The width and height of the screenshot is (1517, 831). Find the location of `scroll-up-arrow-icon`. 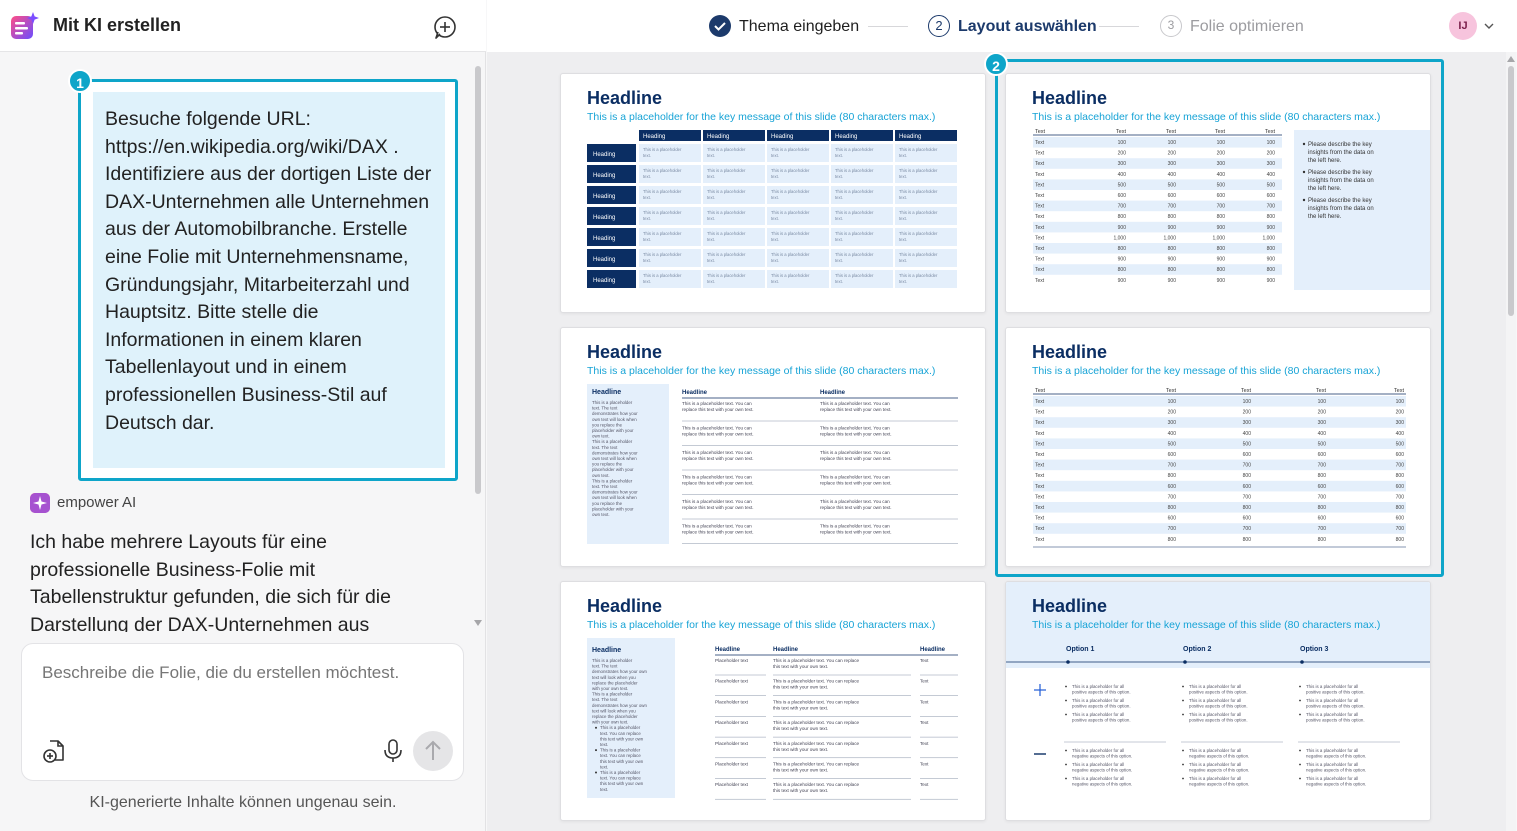

scroll-up-arrow-icon is located at coordinates (1511, 59).